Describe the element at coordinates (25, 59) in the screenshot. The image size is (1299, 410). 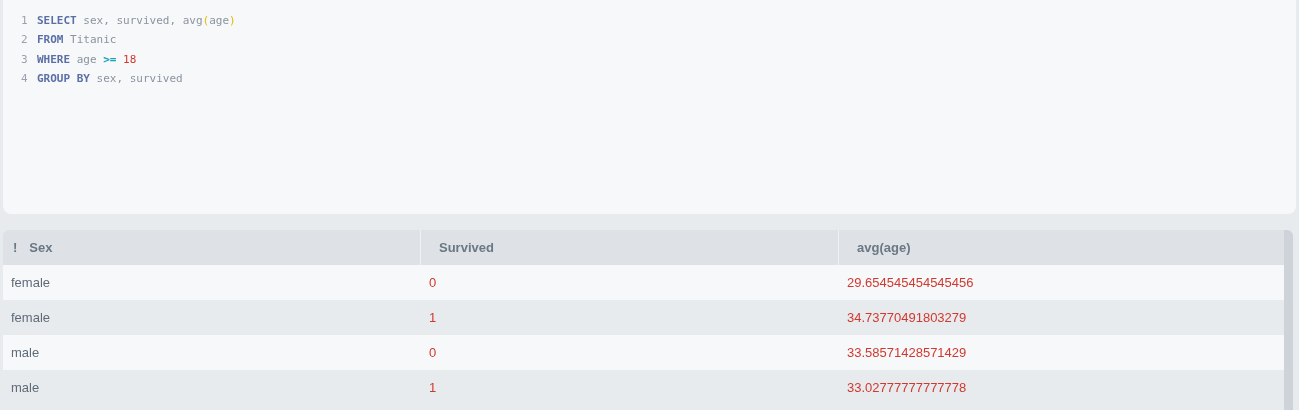
I see `line-number: 3` at that location.